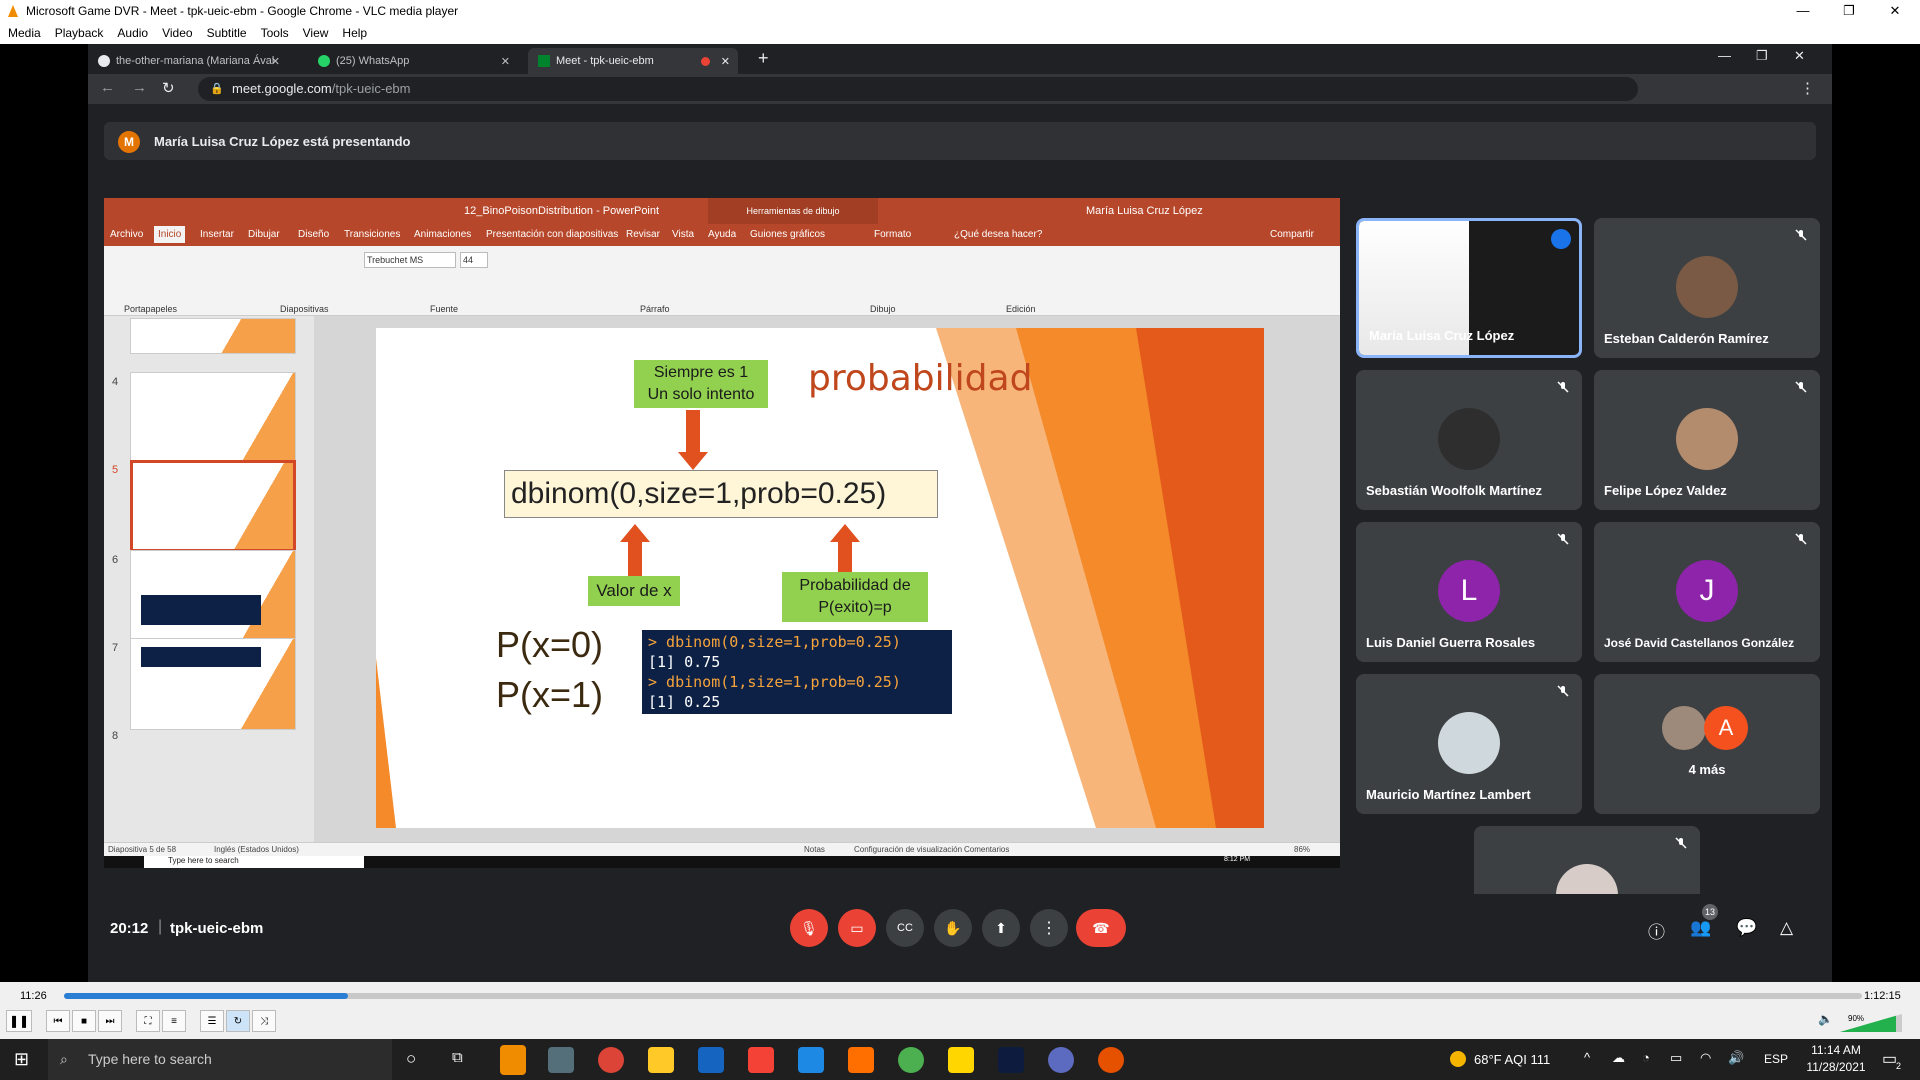 The height and width of the screenshot is (1080, 1920). I want to click on extended-settings-button: ≡, so click(174, 1021).